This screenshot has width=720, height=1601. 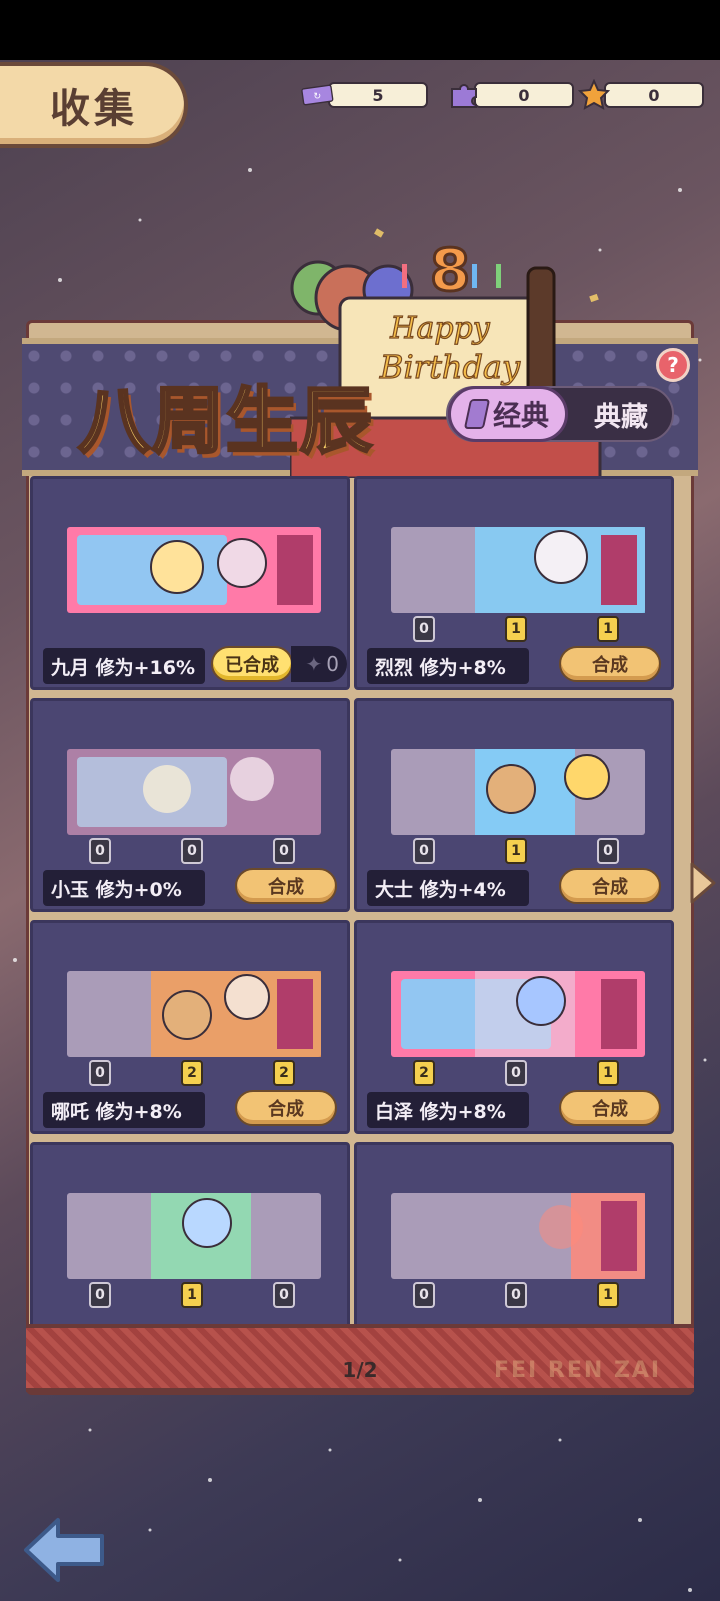 What do you see at coordinates (424, 1073) in the screenshot?
I see `piece-count-1: 2` at bounding box center [424, 1073].